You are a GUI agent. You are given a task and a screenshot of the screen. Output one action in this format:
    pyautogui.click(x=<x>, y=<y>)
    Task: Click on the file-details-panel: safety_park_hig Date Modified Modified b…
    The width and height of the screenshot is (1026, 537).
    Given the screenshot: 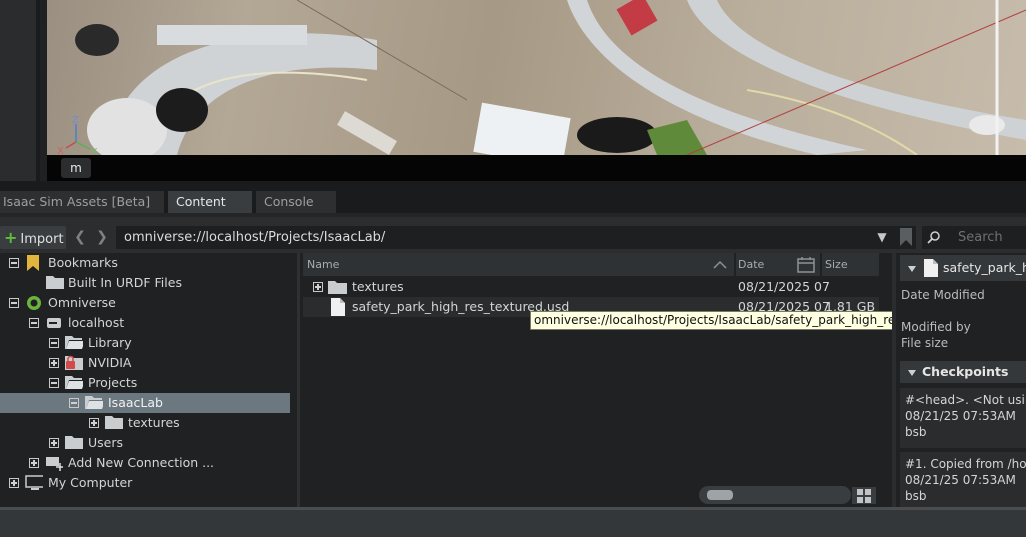 What is the action you would take?
    pyautogui.click(x=961, y=380)
    